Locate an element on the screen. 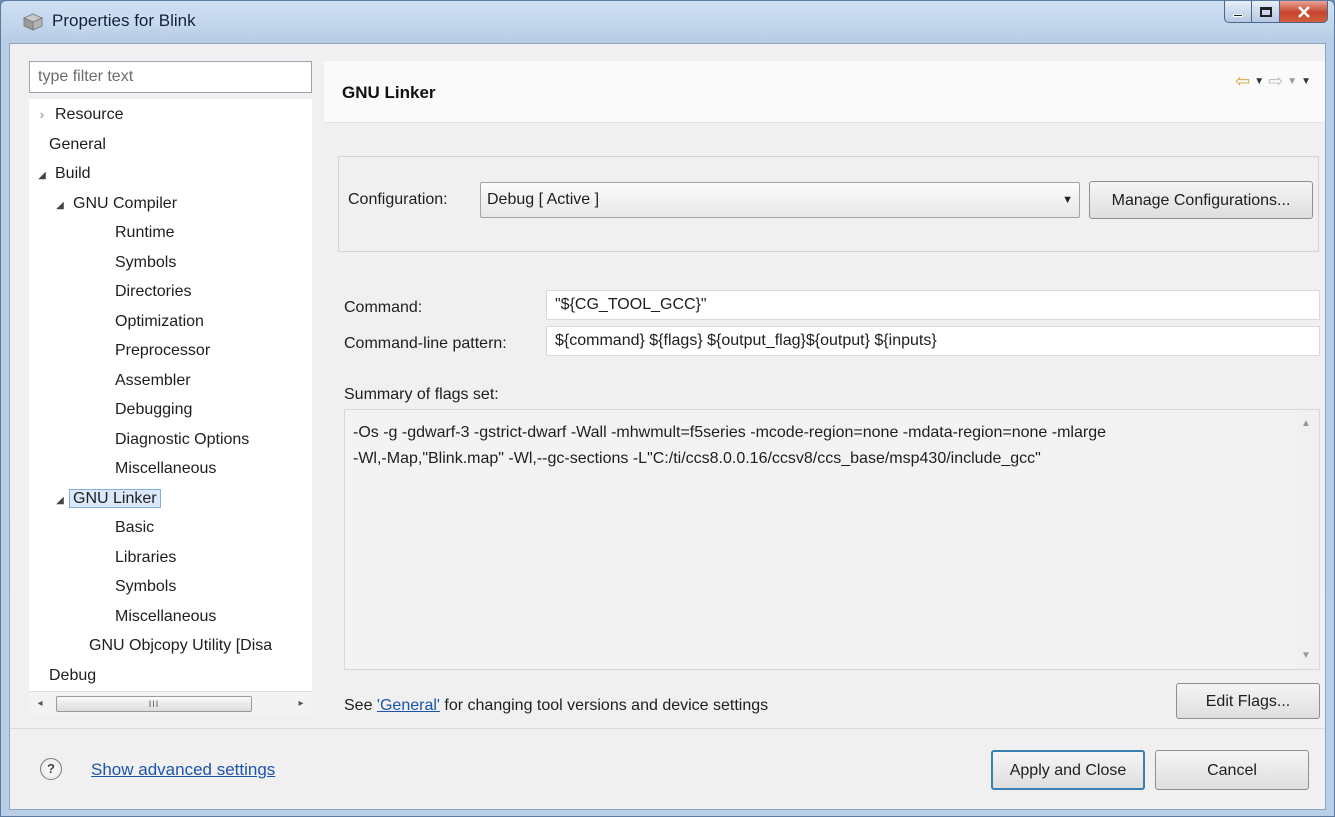 This screenshot has width=1335, height=817. window-controls is located at coordinates (1276, 12).